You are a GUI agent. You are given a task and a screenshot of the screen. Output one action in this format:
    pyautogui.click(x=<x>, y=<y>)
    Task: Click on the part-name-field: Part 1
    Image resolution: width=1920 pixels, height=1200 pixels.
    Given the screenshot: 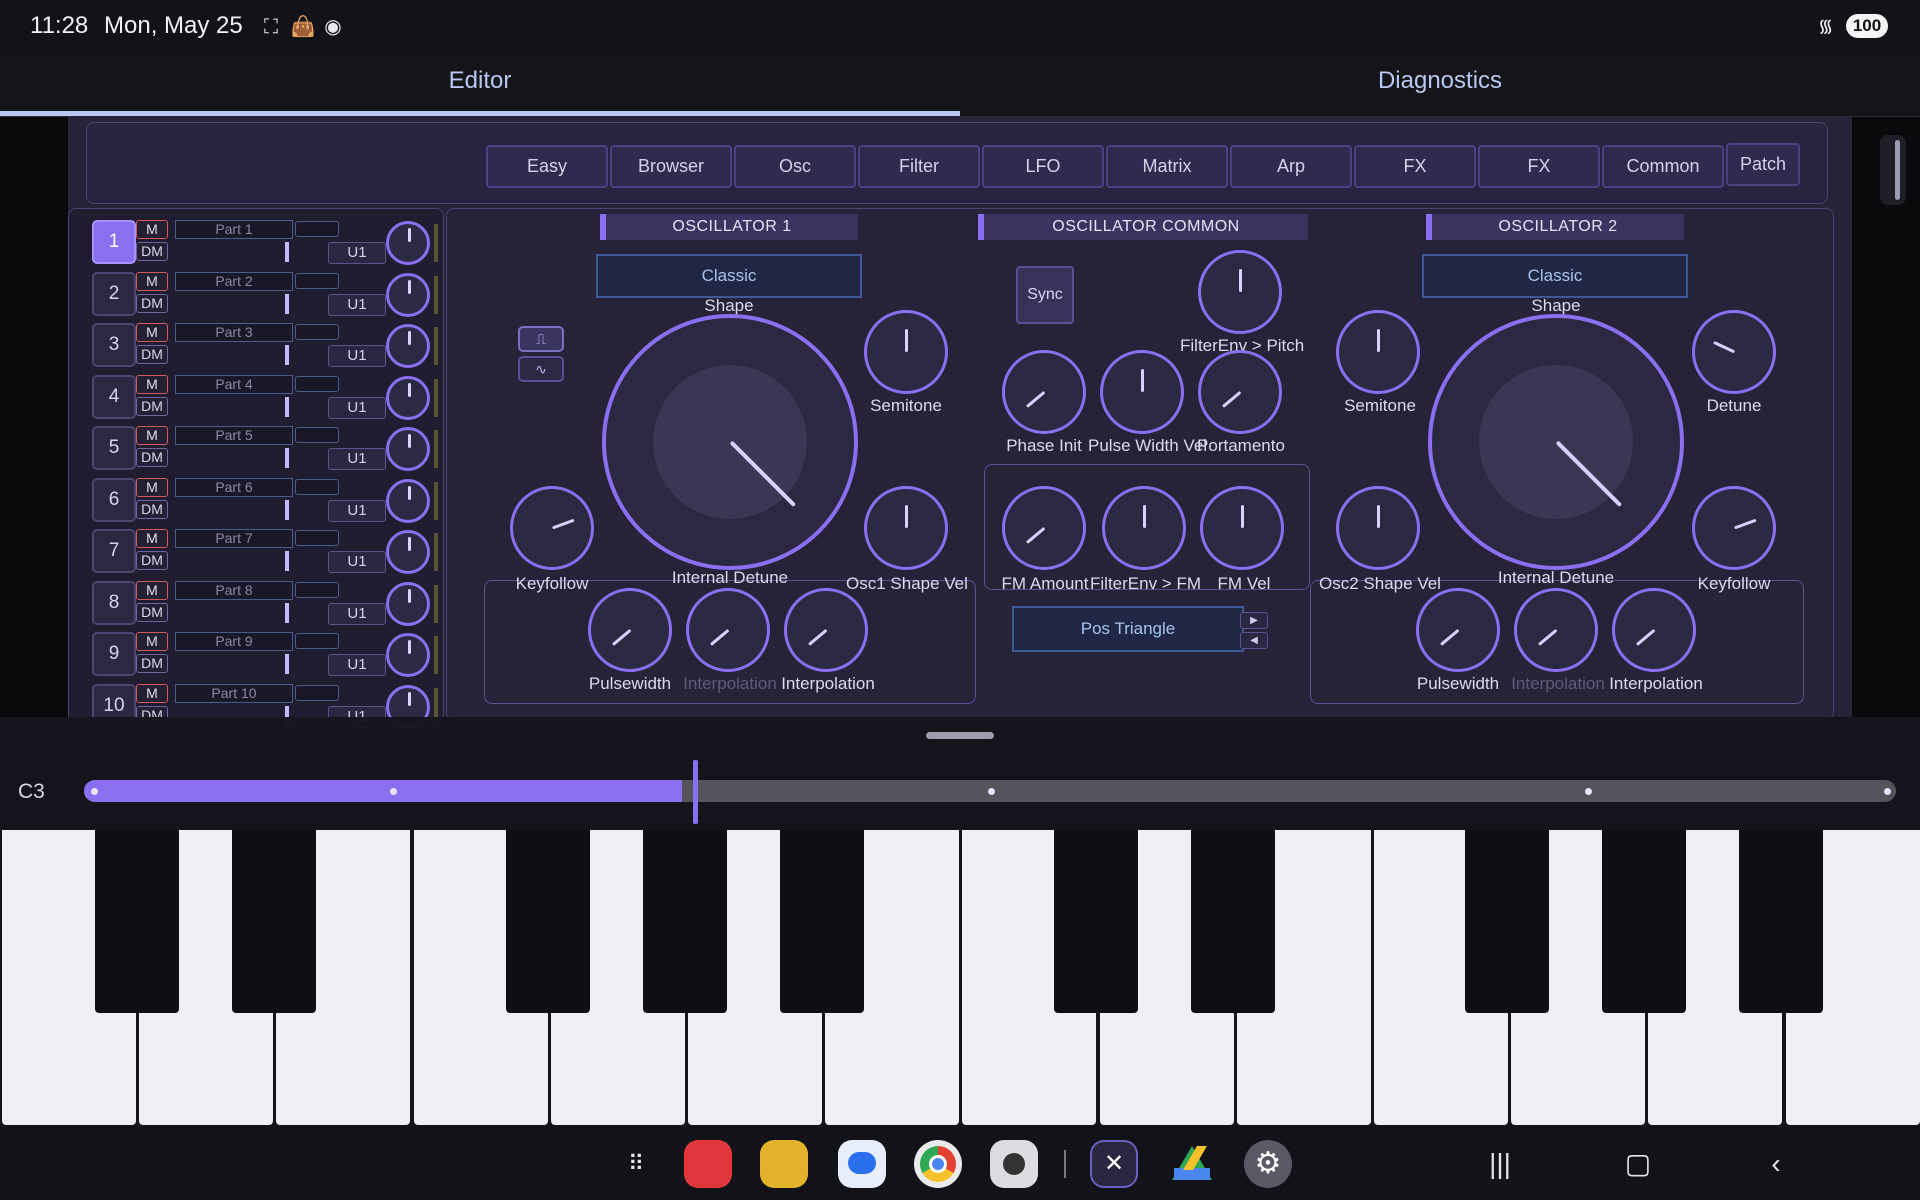 What is the action you would take?
    pyautogui.click(x=234, y=229)
    